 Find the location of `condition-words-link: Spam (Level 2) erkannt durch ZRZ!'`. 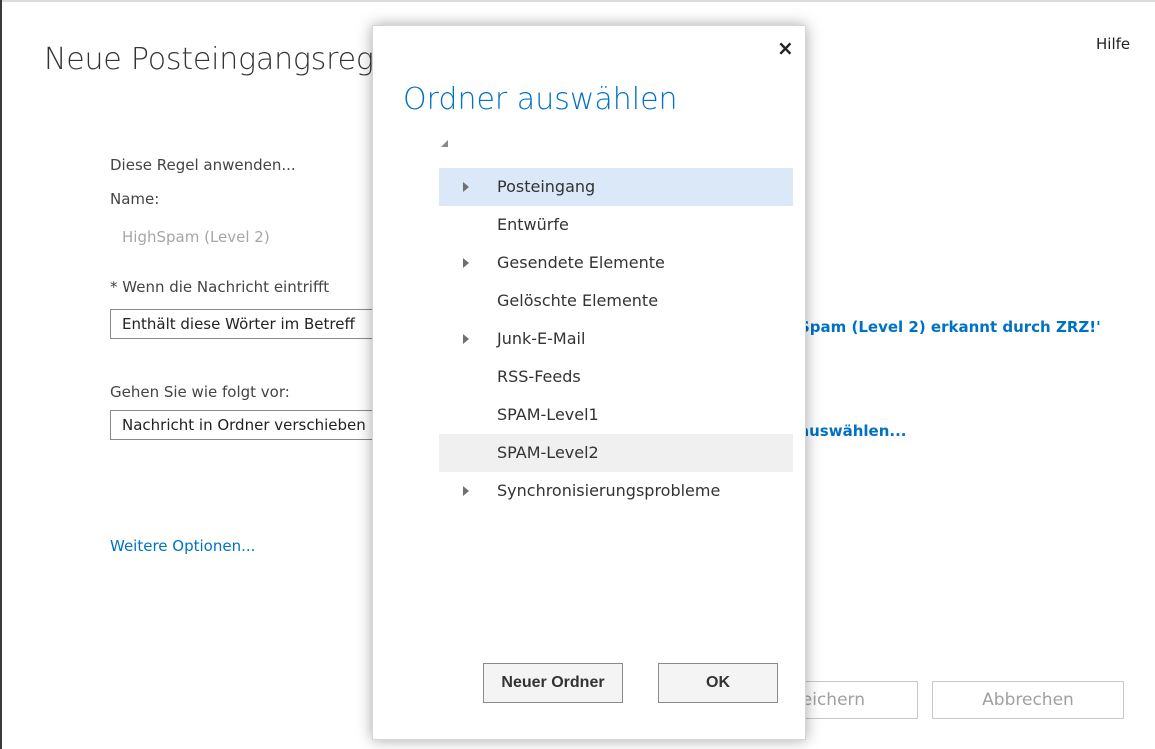

condition-words-link: Spam (Level 2) erkannt durch ZRZ!' is located at coordinates (950, 327).